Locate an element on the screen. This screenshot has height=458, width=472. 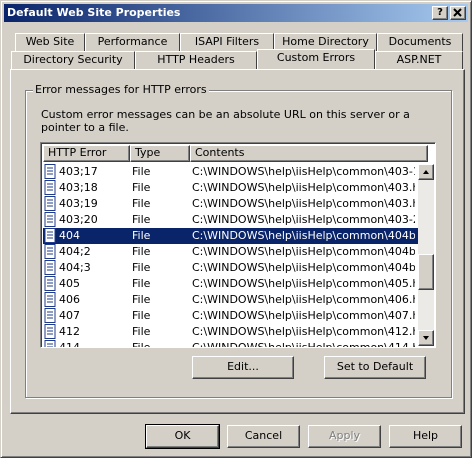
apply-button: Apply is located at coordinates (344, 436).